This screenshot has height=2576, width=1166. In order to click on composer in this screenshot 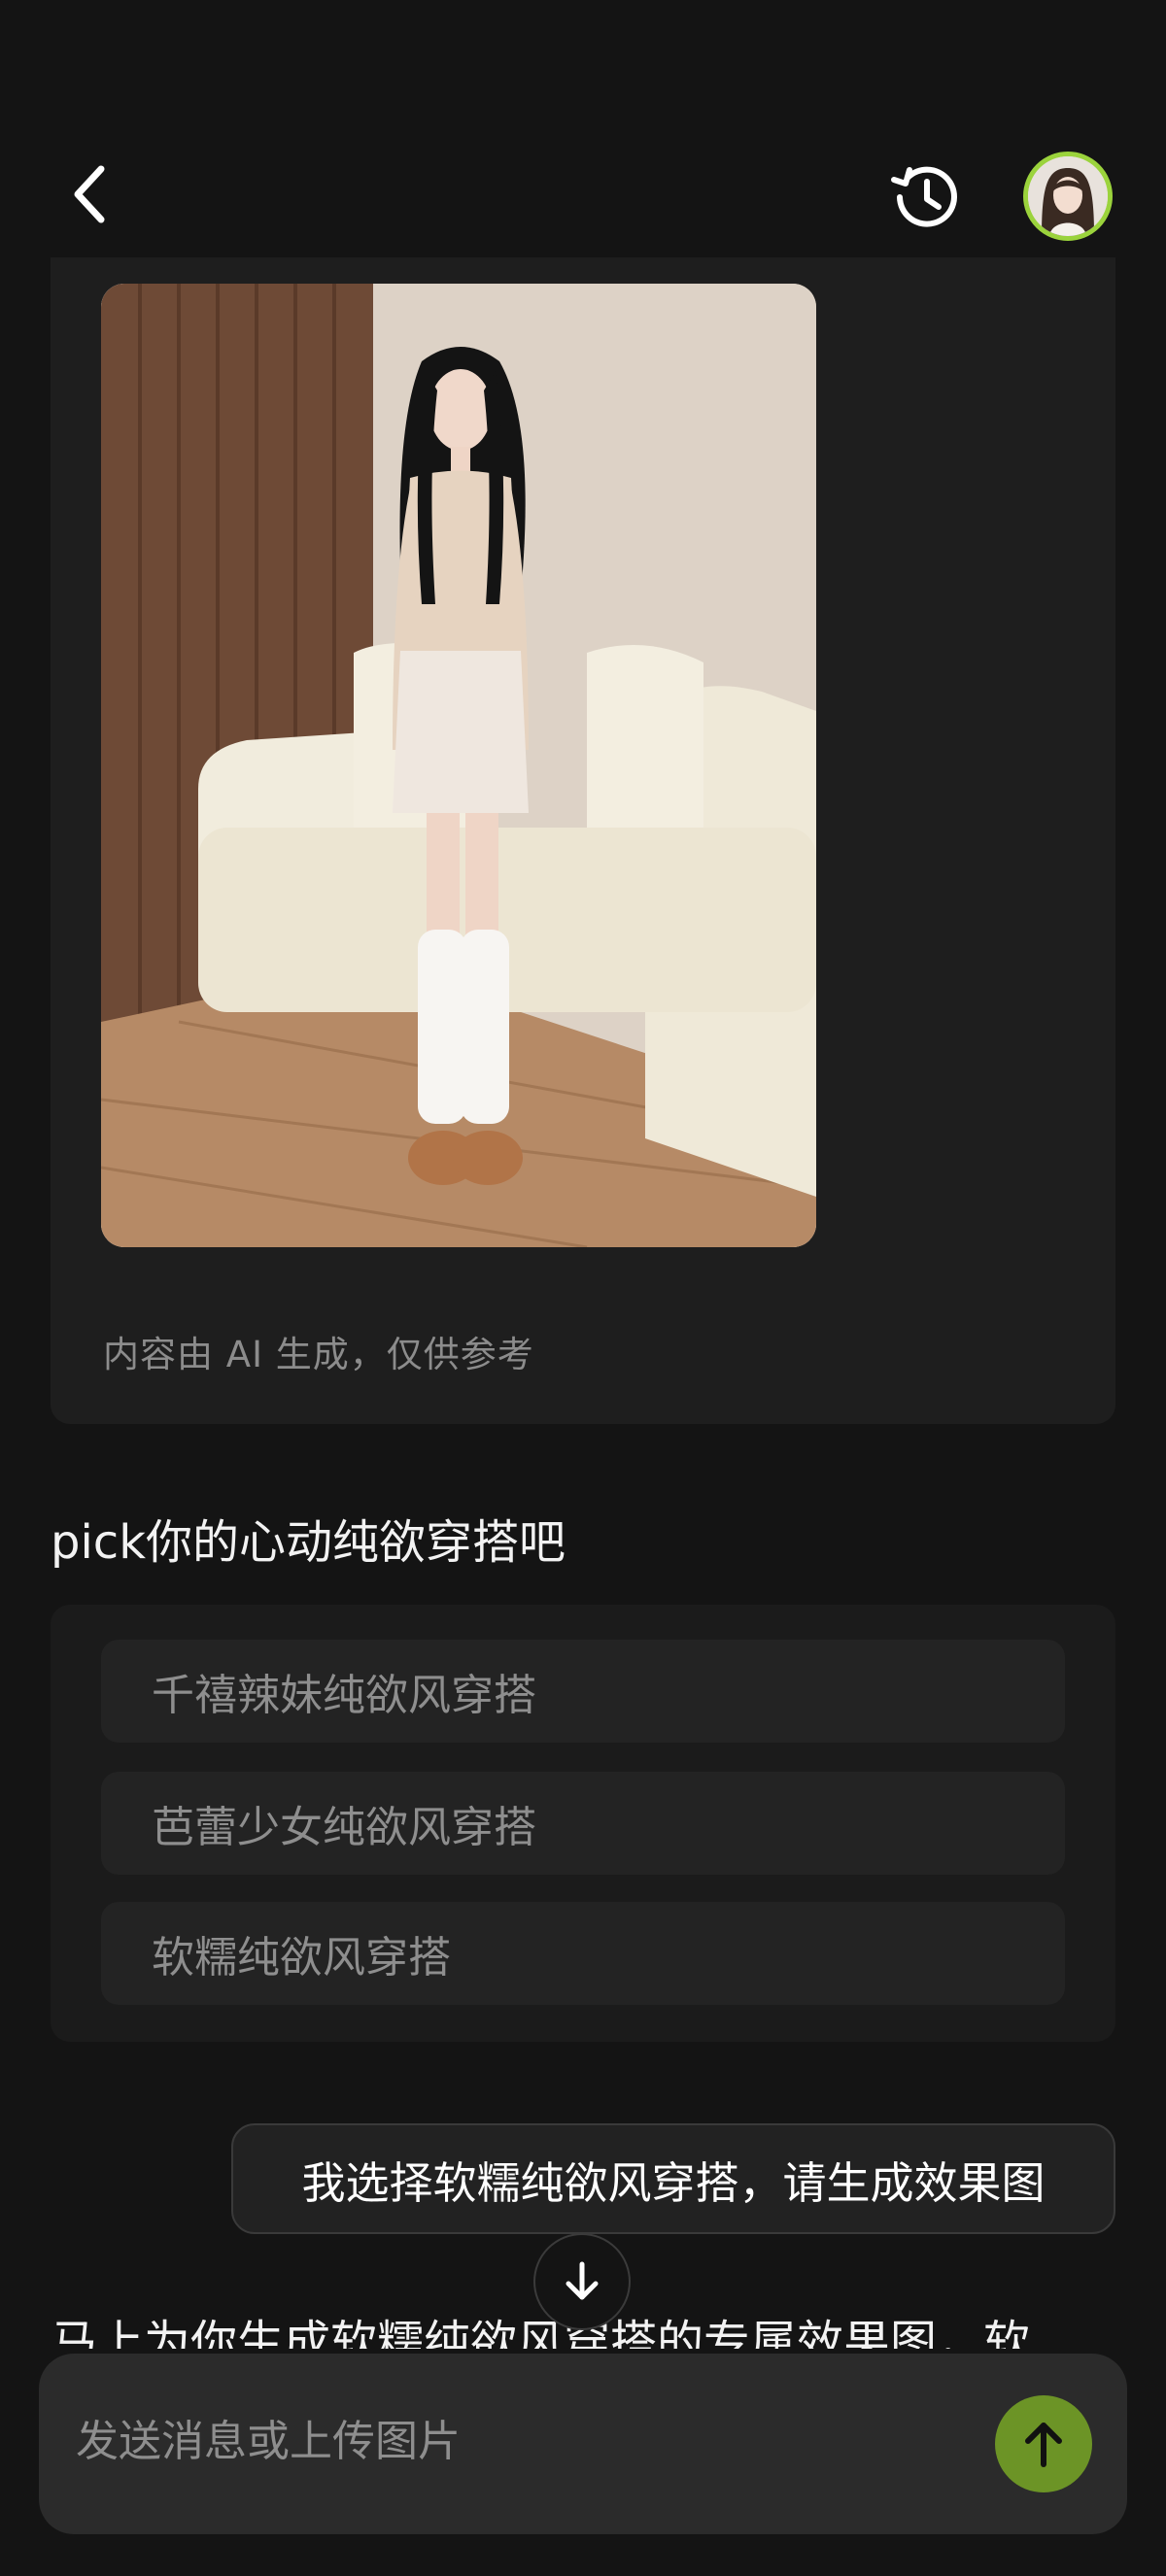, I will do `click(583, 2462)`.